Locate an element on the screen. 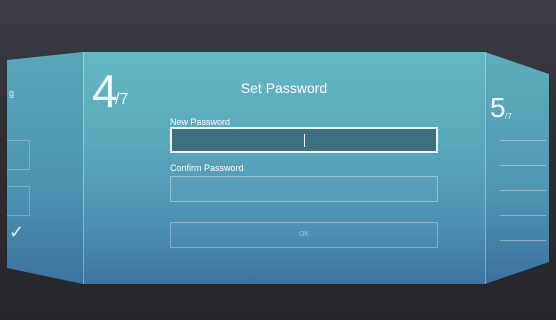 The image size is (556, 320). checkmark-icon: ✓ is located at coordinates (17, 232).